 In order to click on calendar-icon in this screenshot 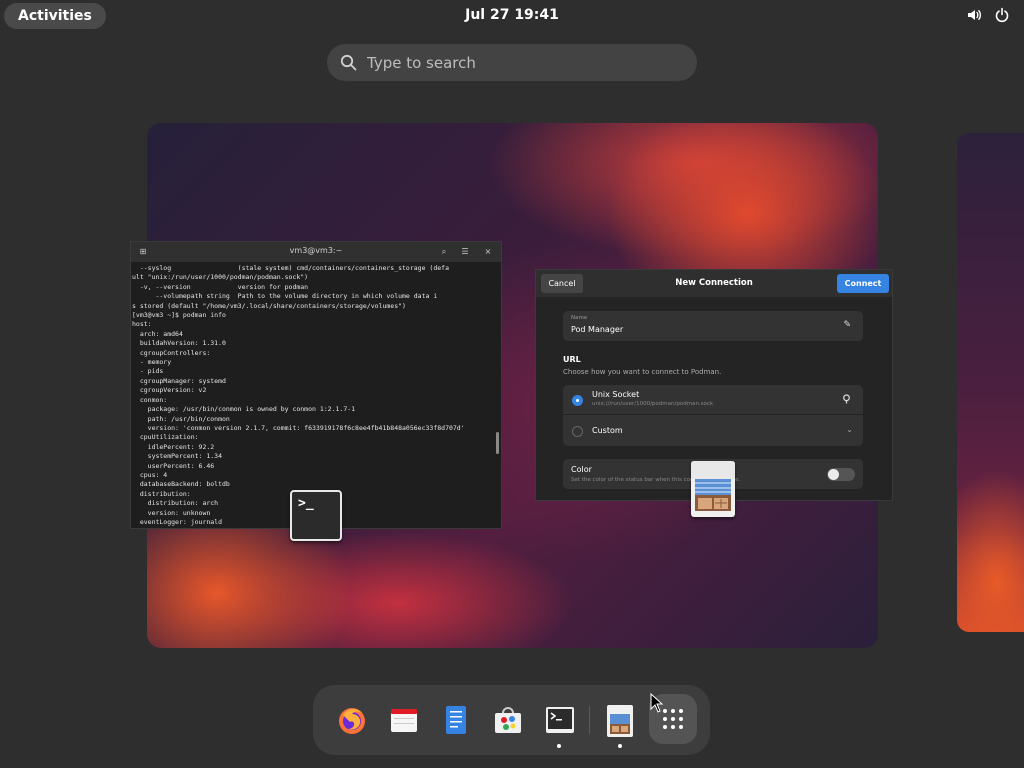, I will do `click(404, 720)`.